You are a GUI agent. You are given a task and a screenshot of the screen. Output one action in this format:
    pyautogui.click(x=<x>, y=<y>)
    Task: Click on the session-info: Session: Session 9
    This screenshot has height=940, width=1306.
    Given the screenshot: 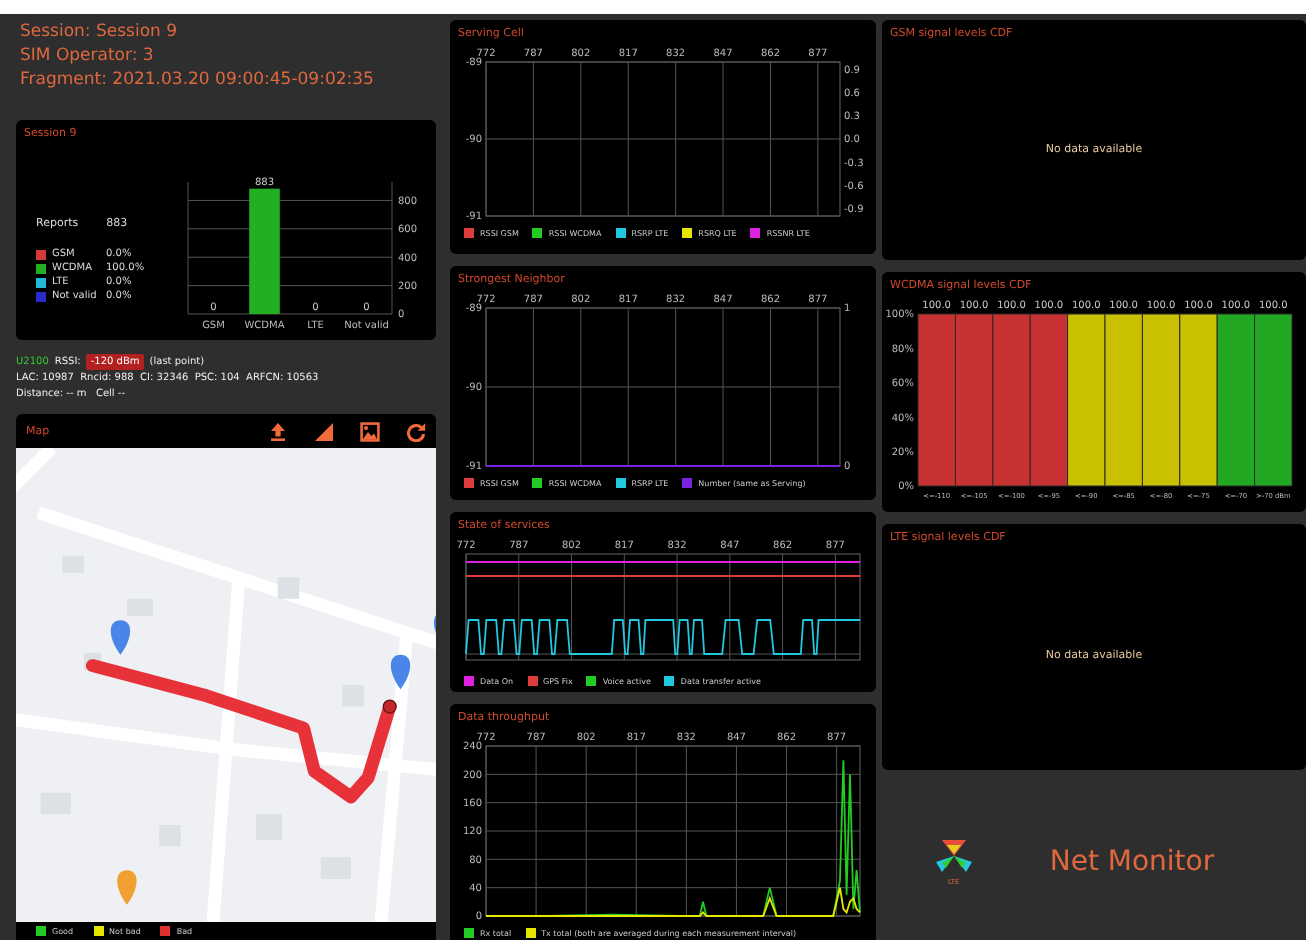 What is the action you would take?
    pyautogui.click(x=100, y=32)
    